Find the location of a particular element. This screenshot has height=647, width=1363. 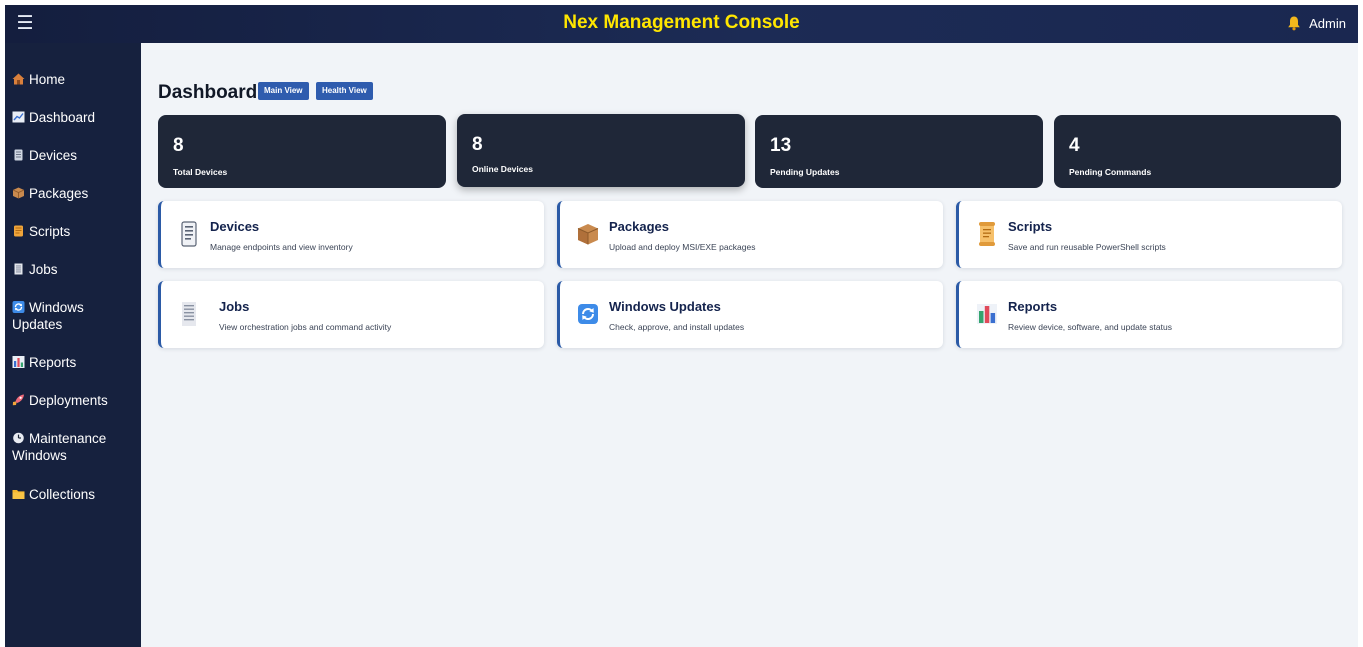

card-description: Manage endpoints and view inventory is located at coordinates (281, 247).